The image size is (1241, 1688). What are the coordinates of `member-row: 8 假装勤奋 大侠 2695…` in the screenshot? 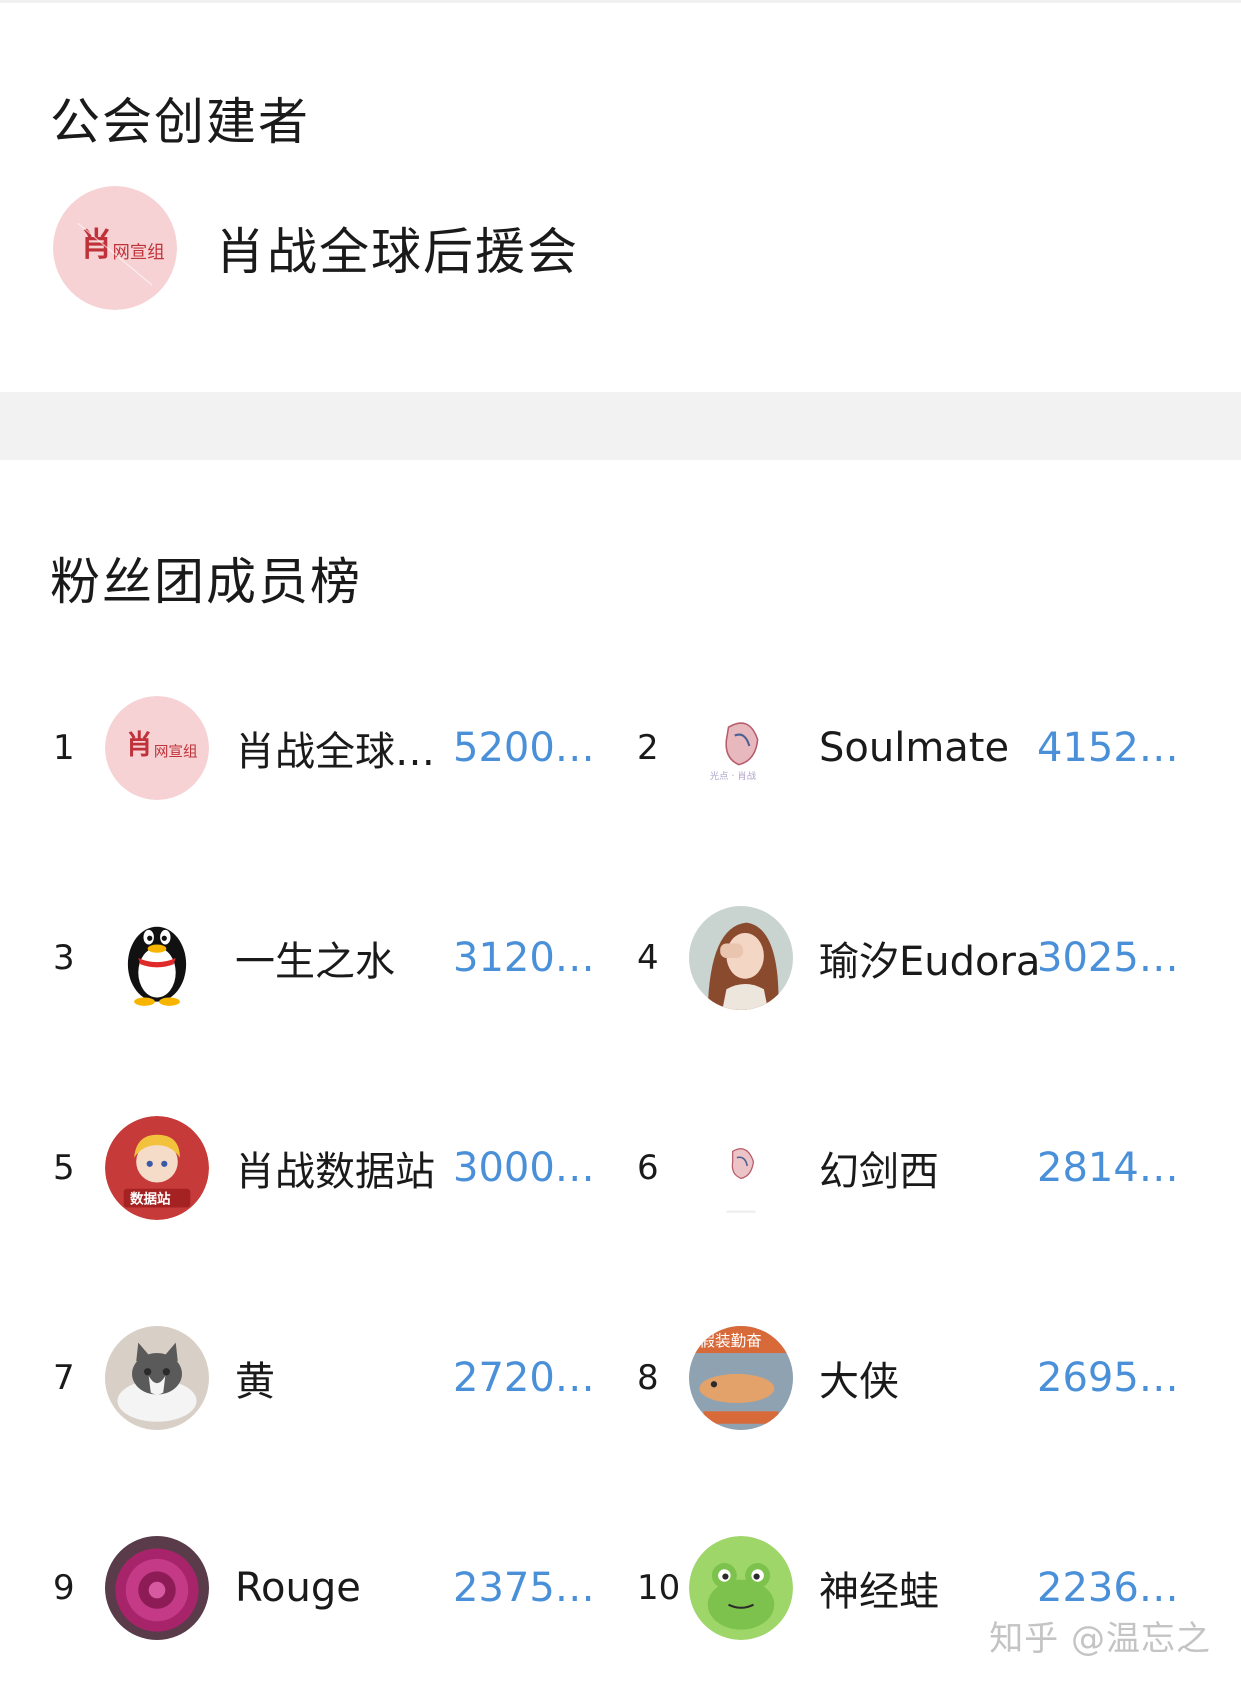 It's located at (907, 1378).